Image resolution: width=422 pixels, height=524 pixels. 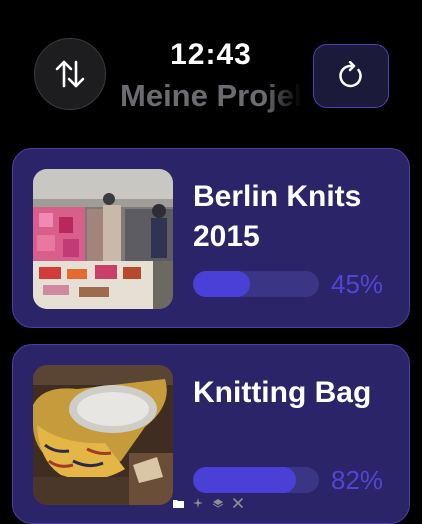 What do you see at coordinates (178, 503) in the screenshot?
I see `folder-icon` at bounding box center [178, 503].